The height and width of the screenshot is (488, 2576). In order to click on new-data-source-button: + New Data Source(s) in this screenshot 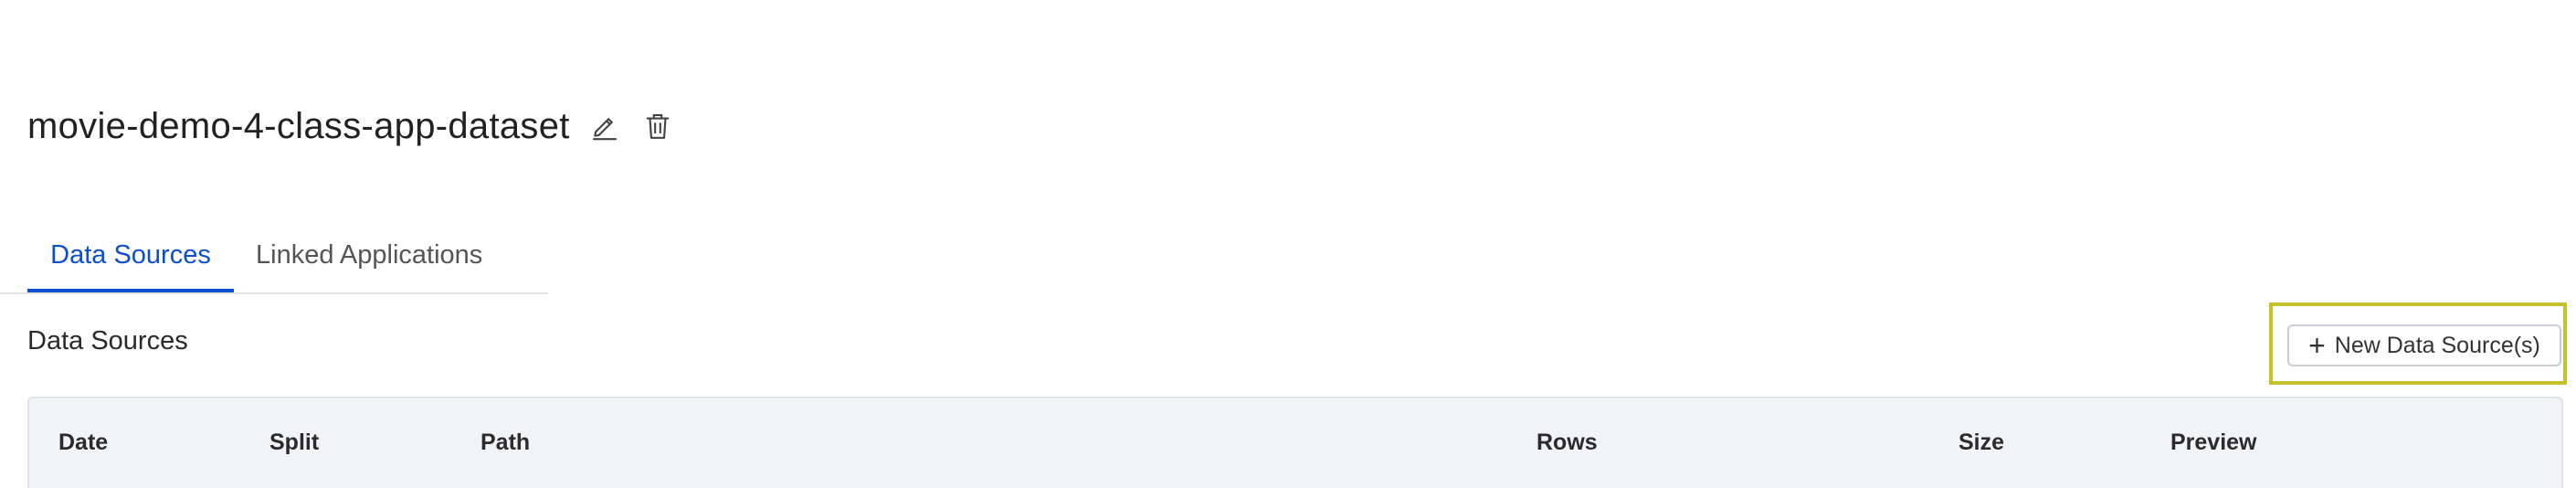, I will do `click(2424, 345)`.